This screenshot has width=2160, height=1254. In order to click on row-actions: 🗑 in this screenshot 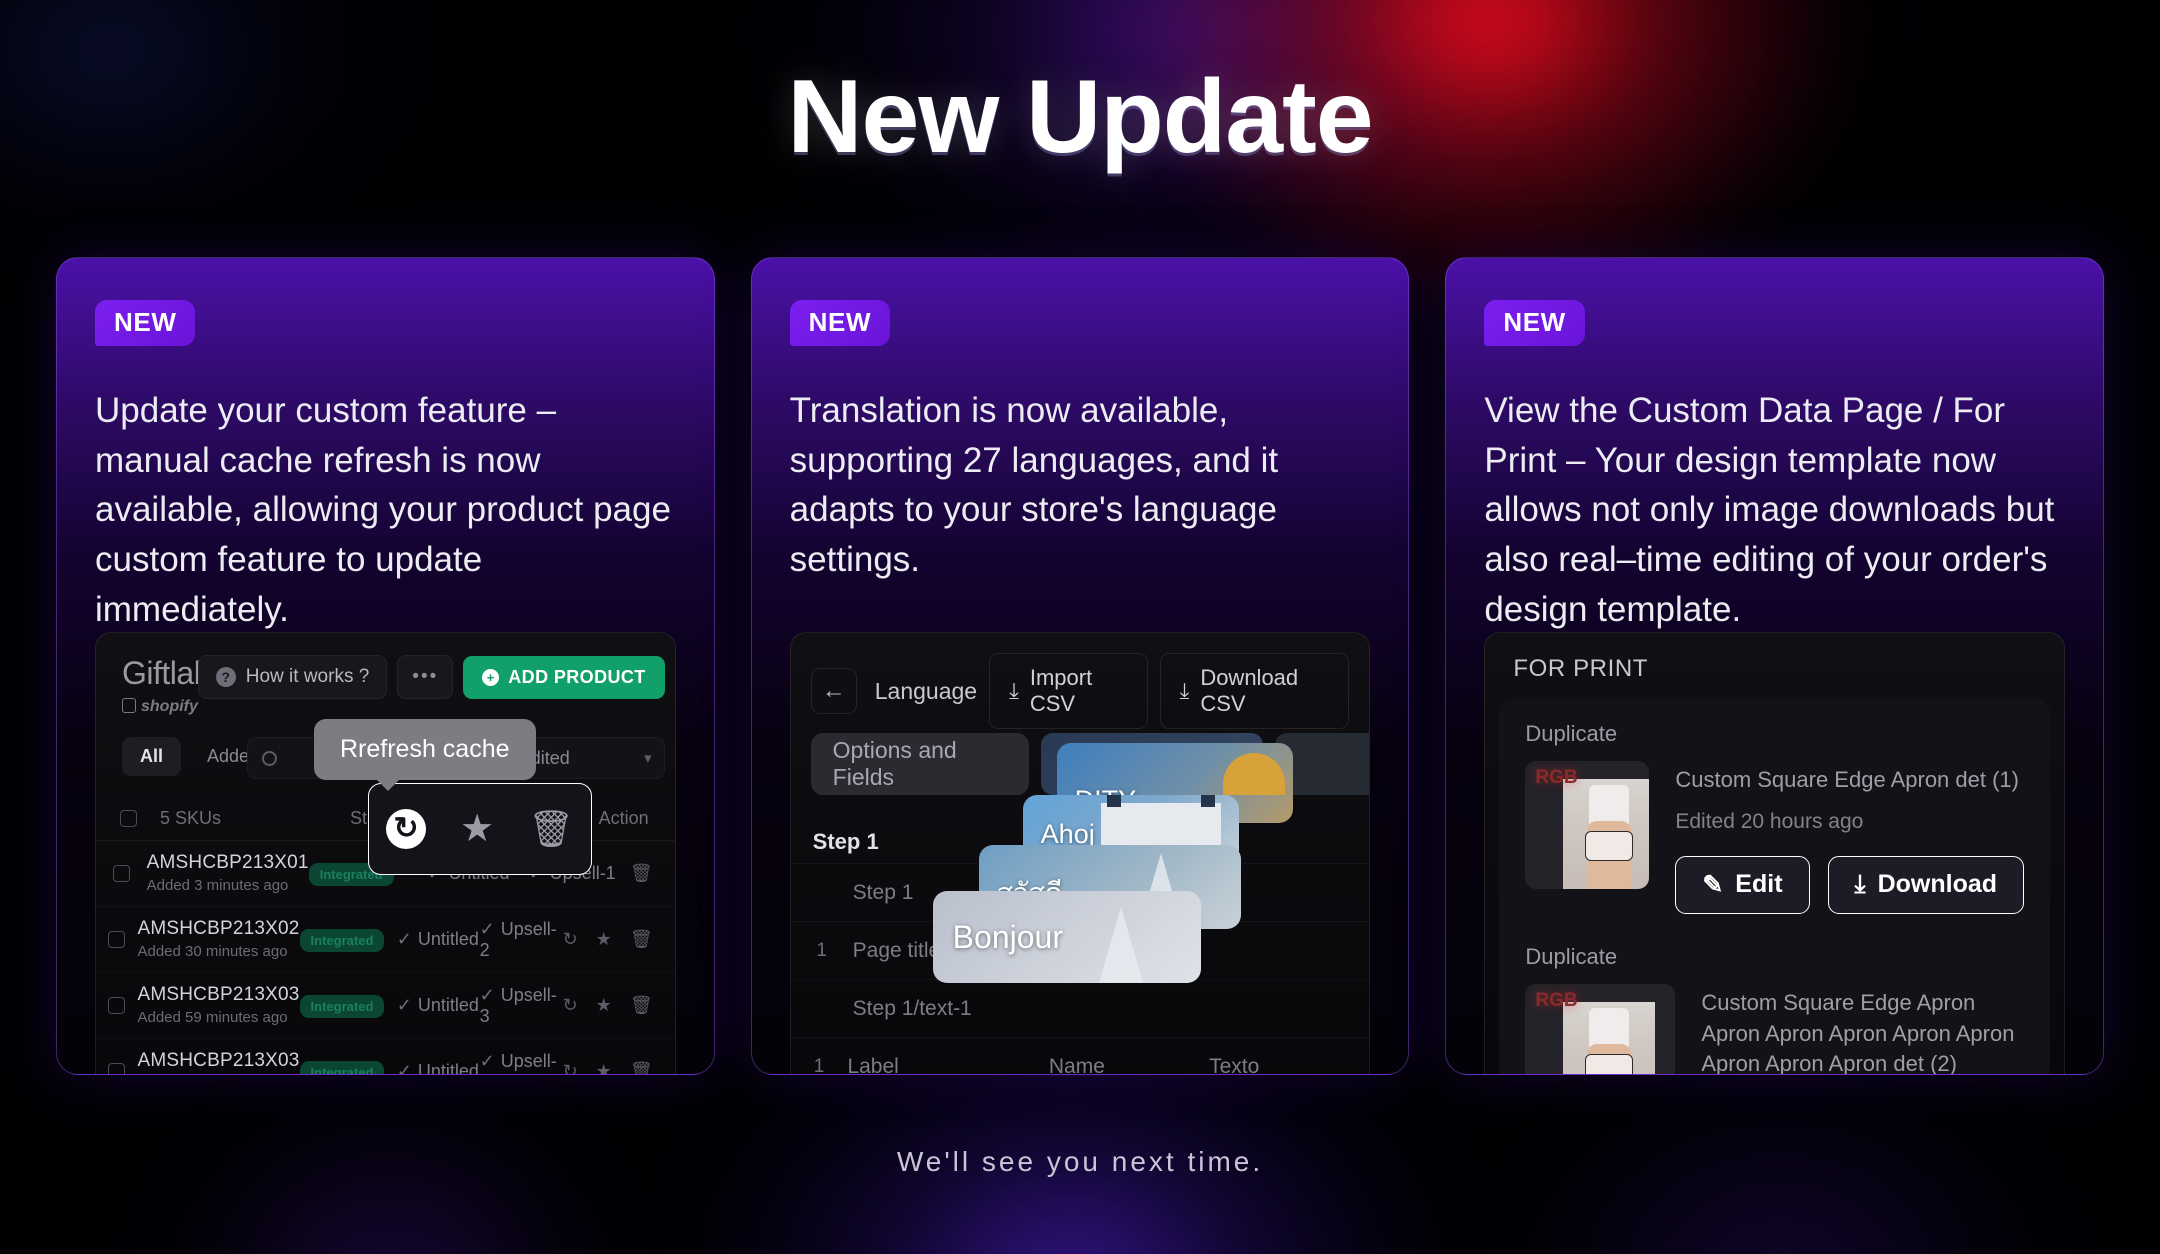, I will do `click(641, 873)`.